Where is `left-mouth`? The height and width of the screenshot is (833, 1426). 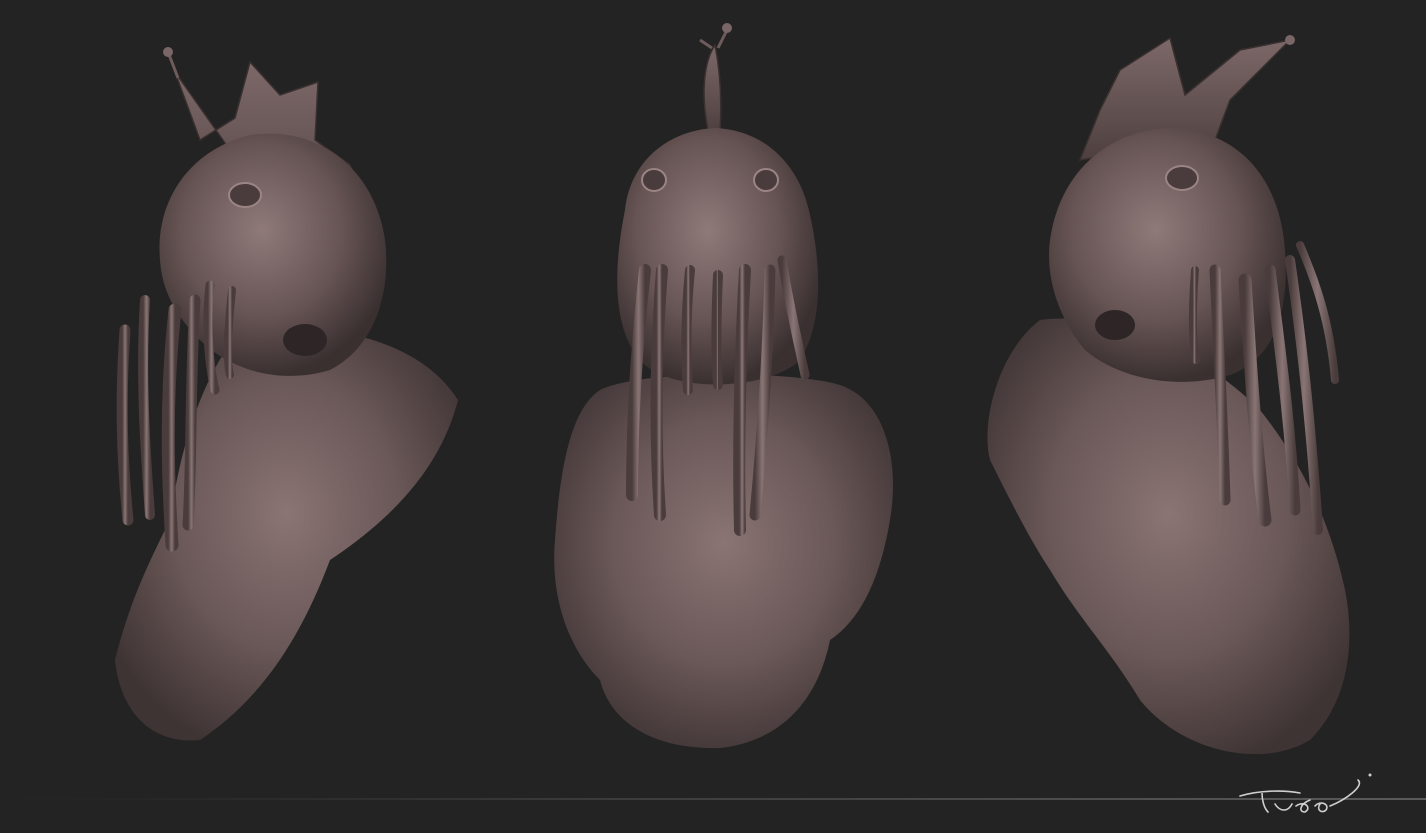 left-mouth is located at coordinates (305, 340).